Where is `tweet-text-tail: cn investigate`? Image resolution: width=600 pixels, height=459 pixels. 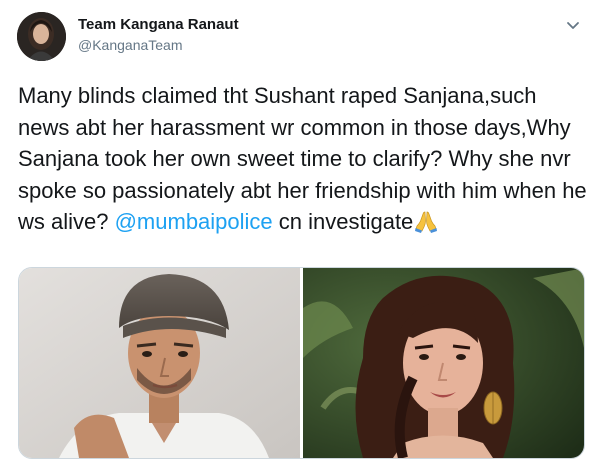
tweet-text-tail: cn investigate is located at coordinates (343, 221).